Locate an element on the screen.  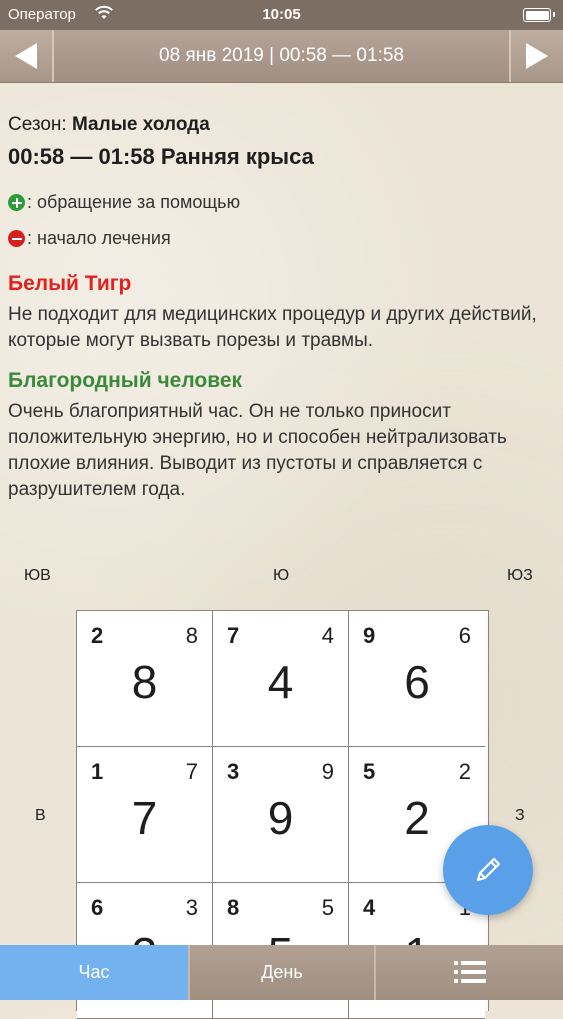
battery-icon is located at coordinates (539, 15).